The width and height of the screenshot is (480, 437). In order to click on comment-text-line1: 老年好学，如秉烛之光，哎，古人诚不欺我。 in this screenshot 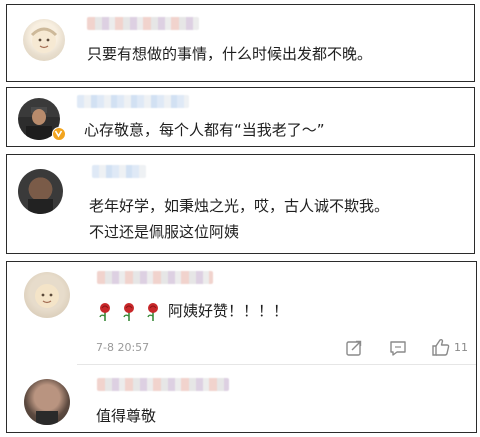, I will do `click(239, 206)`.